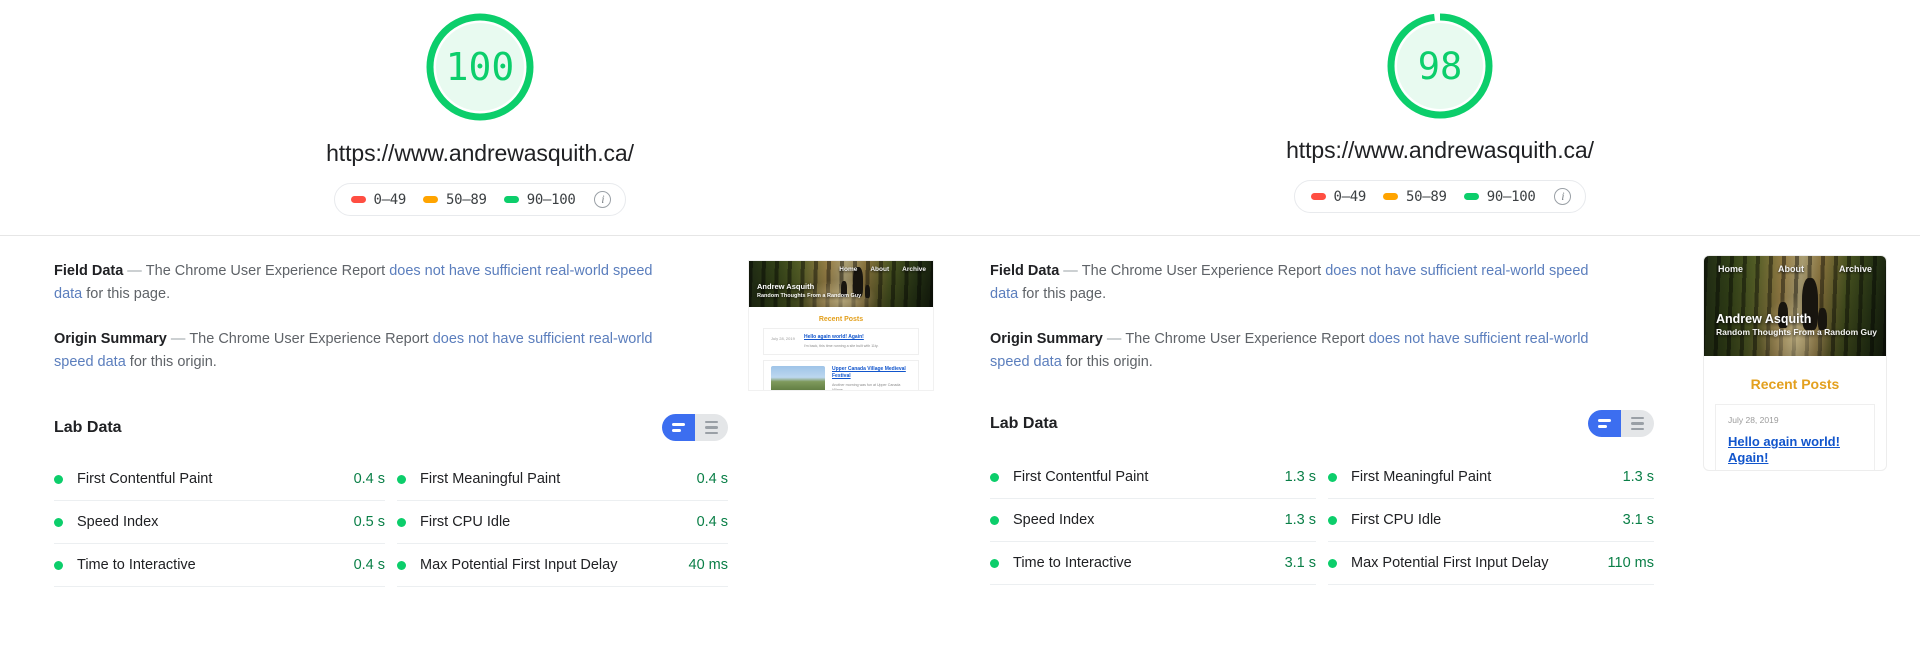  Describe the element at coordinates (1114, 339) in the screenshot. I see `origin-summary-dash-mobile: —` at that location.